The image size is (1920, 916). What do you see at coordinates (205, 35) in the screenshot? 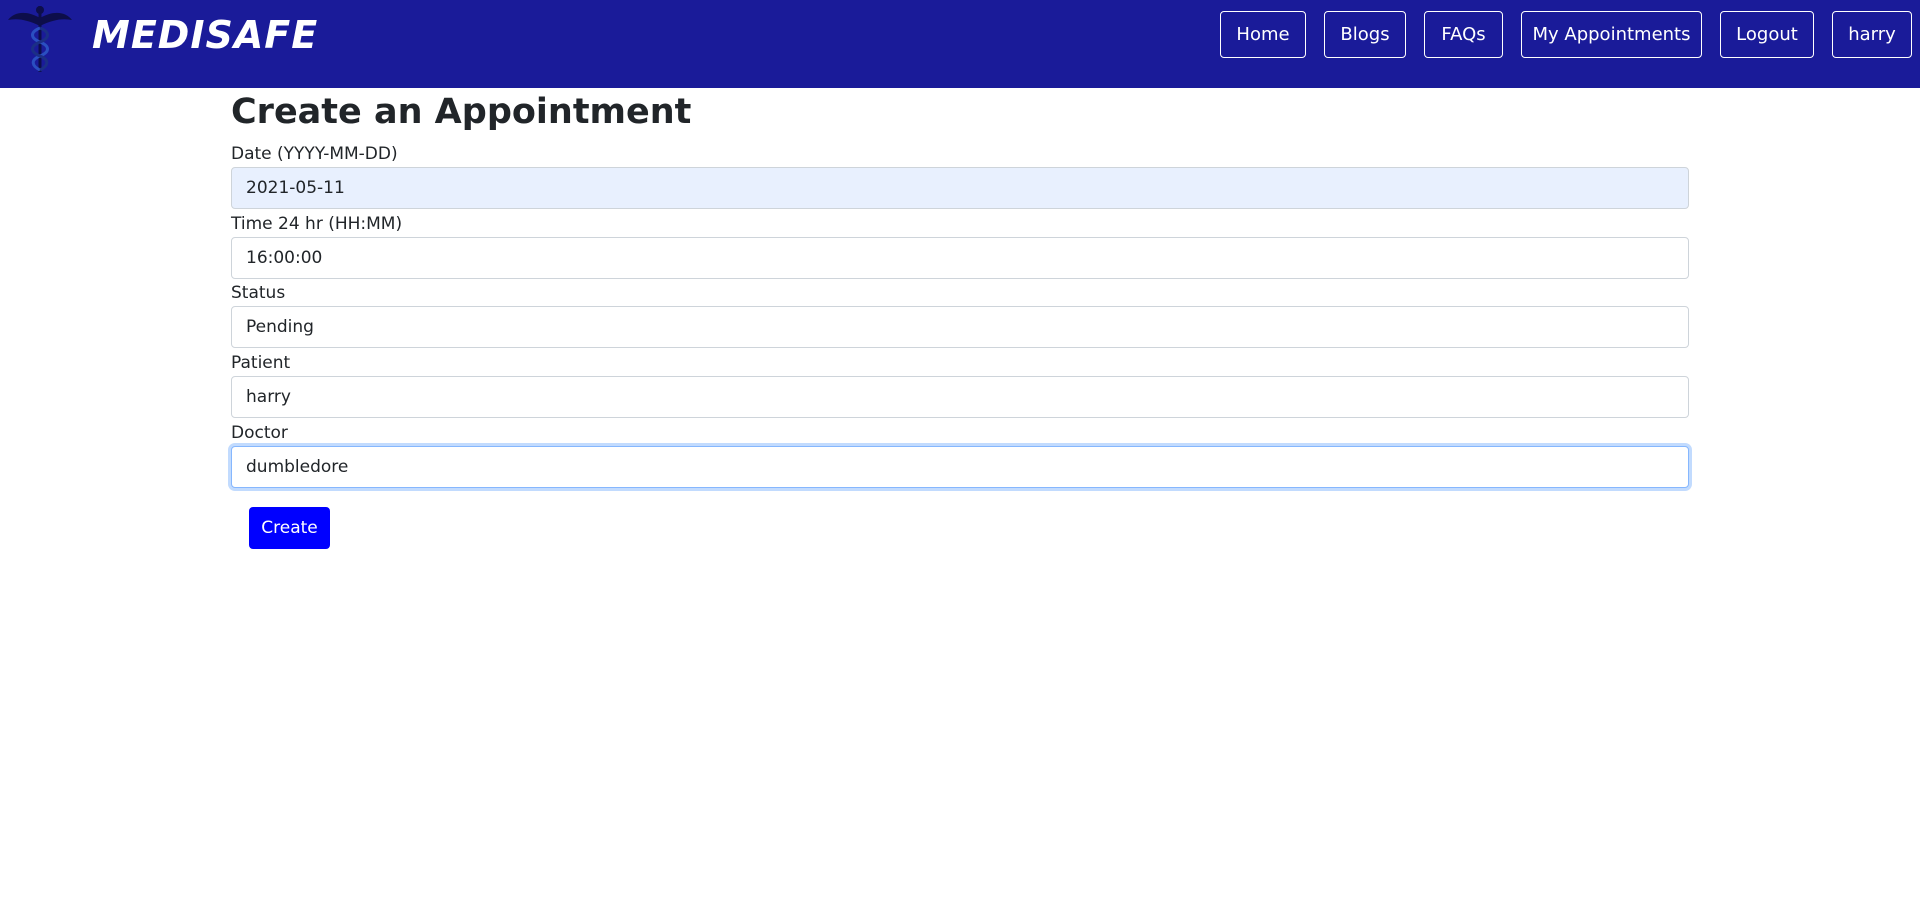
I see `brand-name: MEDISAFE` at bounding box center [205, 35].